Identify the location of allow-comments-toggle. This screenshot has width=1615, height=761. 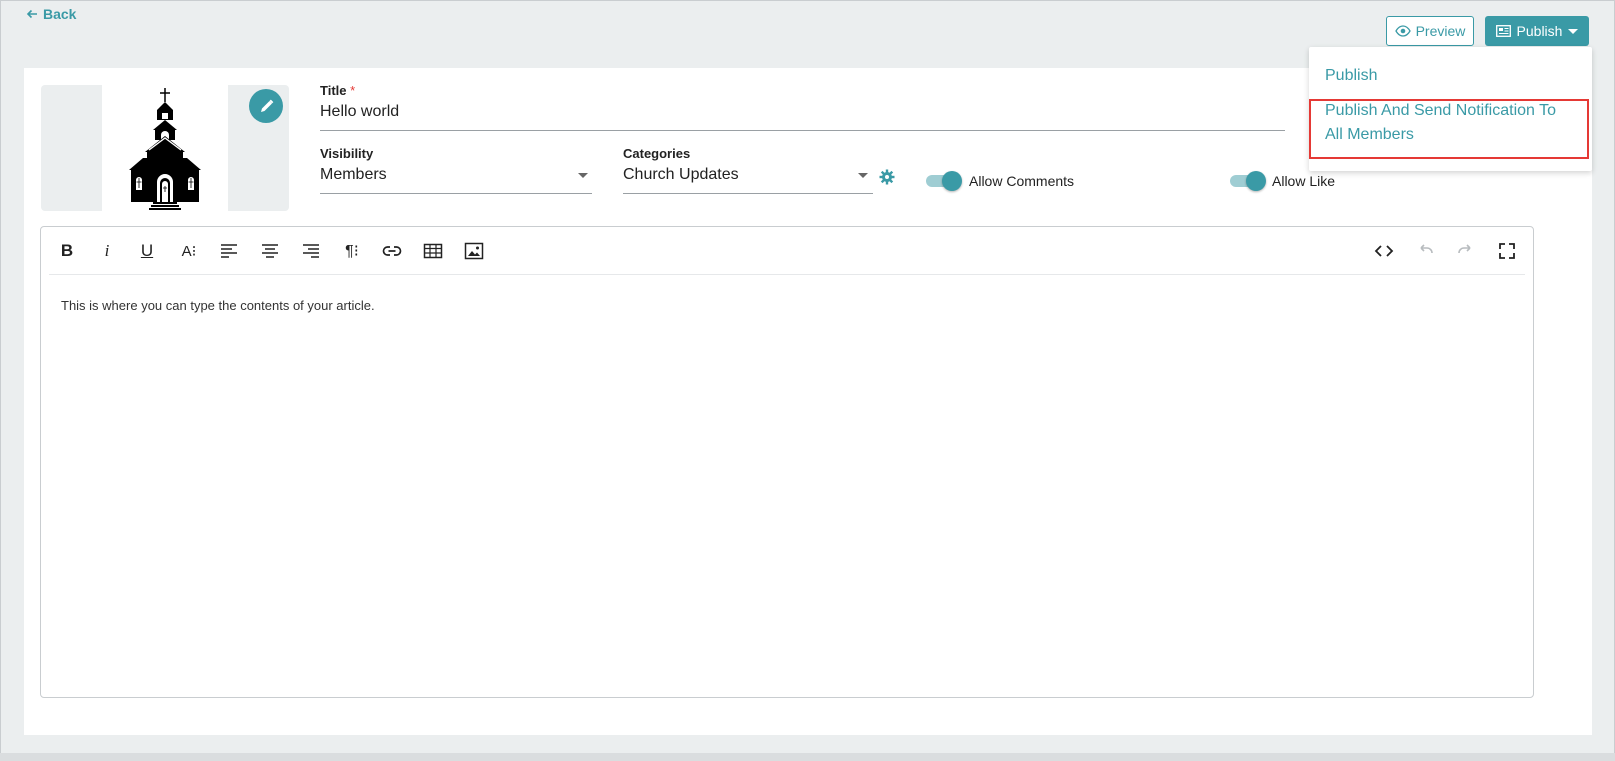
(944, 180).